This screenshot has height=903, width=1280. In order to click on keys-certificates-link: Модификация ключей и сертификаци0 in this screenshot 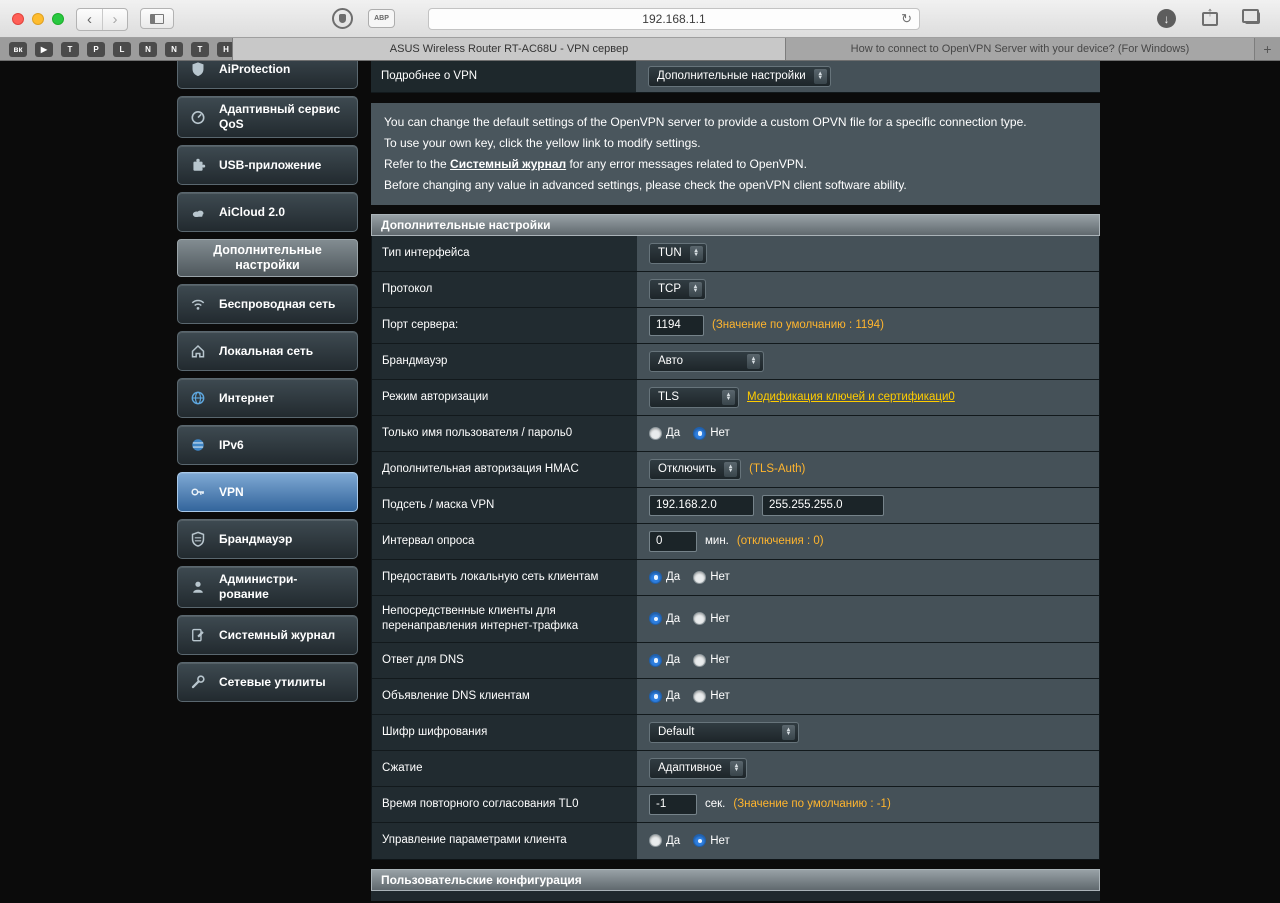, I will do `click(851, 397)`.